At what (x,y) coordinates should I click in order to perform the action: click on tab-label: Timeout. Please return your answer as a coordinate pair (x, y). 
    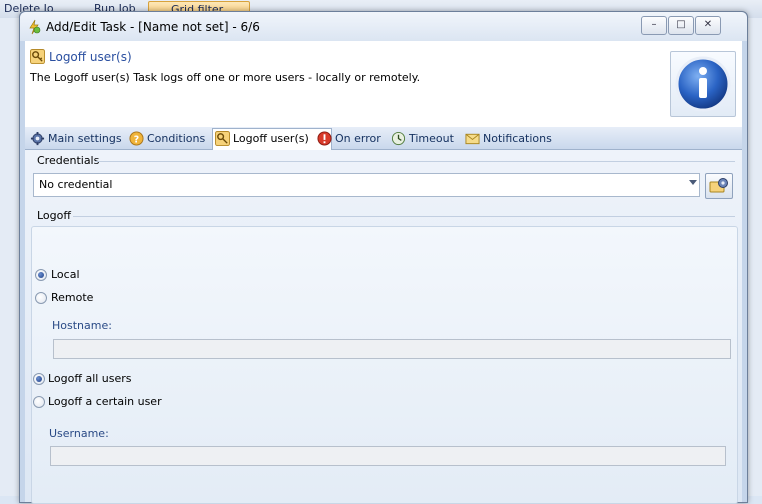
    Looking at the image, I should click on (431, 138).